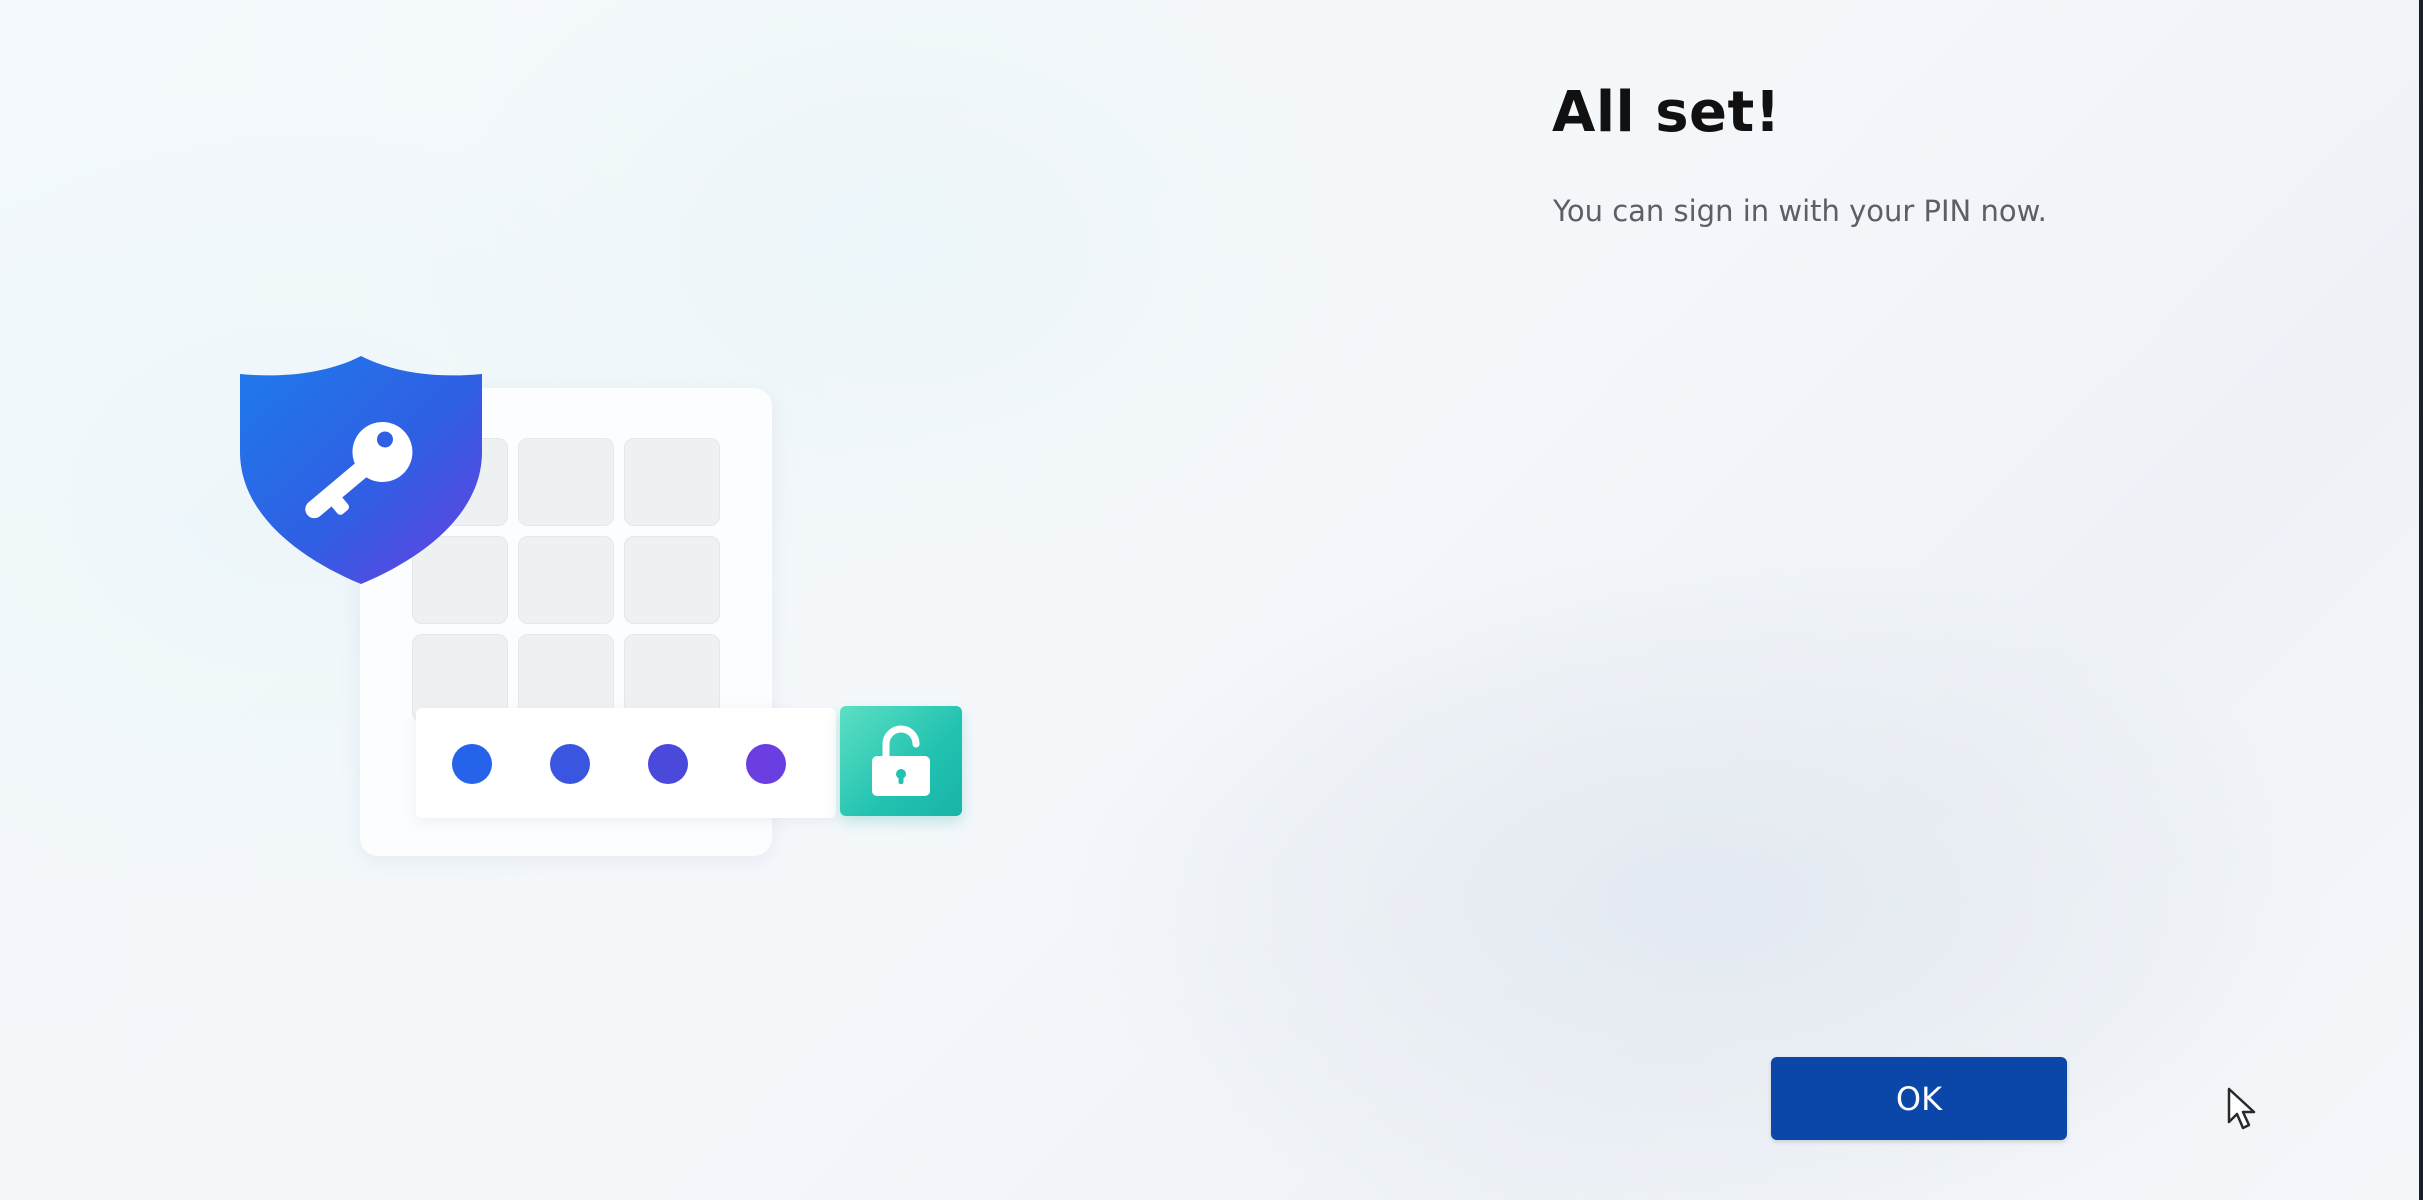  I want to click on pin-entry-bar, so click(626, 763).